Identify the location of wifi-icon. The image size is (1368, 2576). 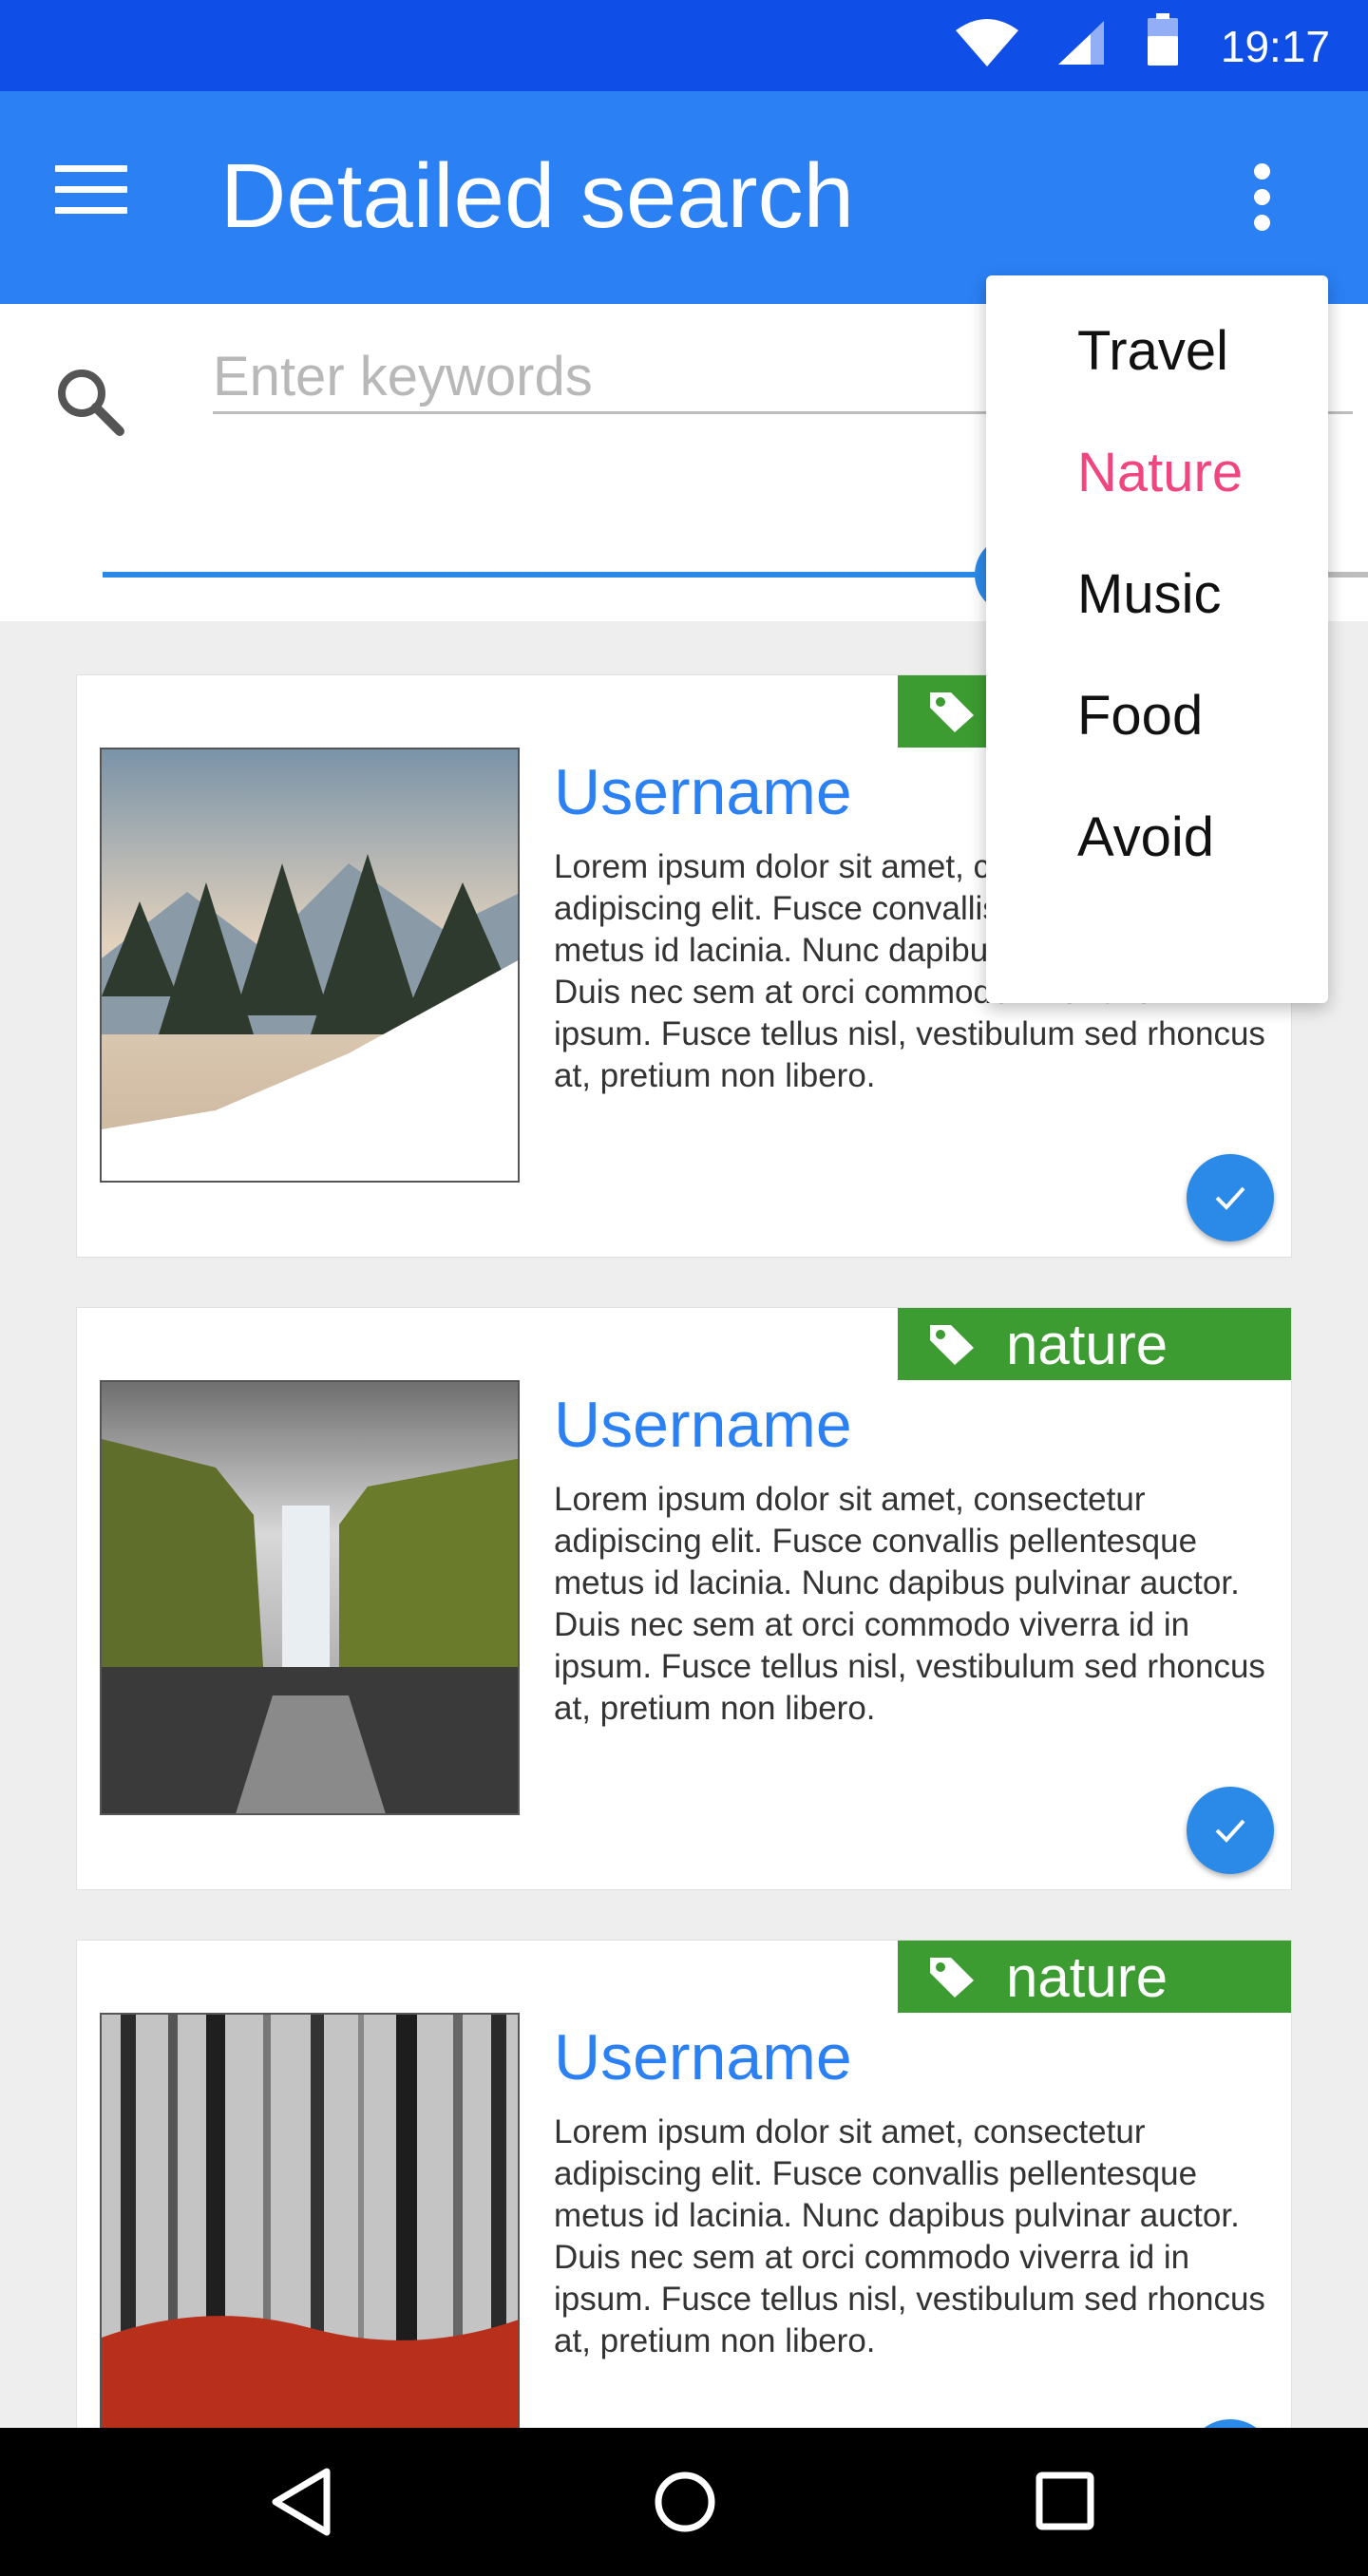
(987, 45).